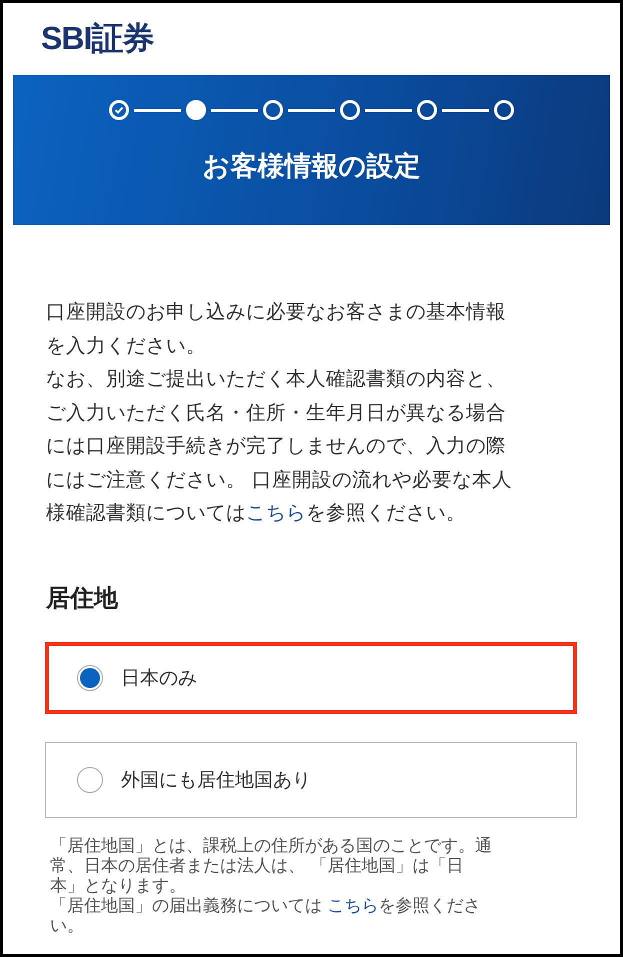 The height and width of the screenshot is (957, 623). Describe the element at coordinates (311, 167) in the screenshot. I see `banner-title: お客様情報の設定` at that location.